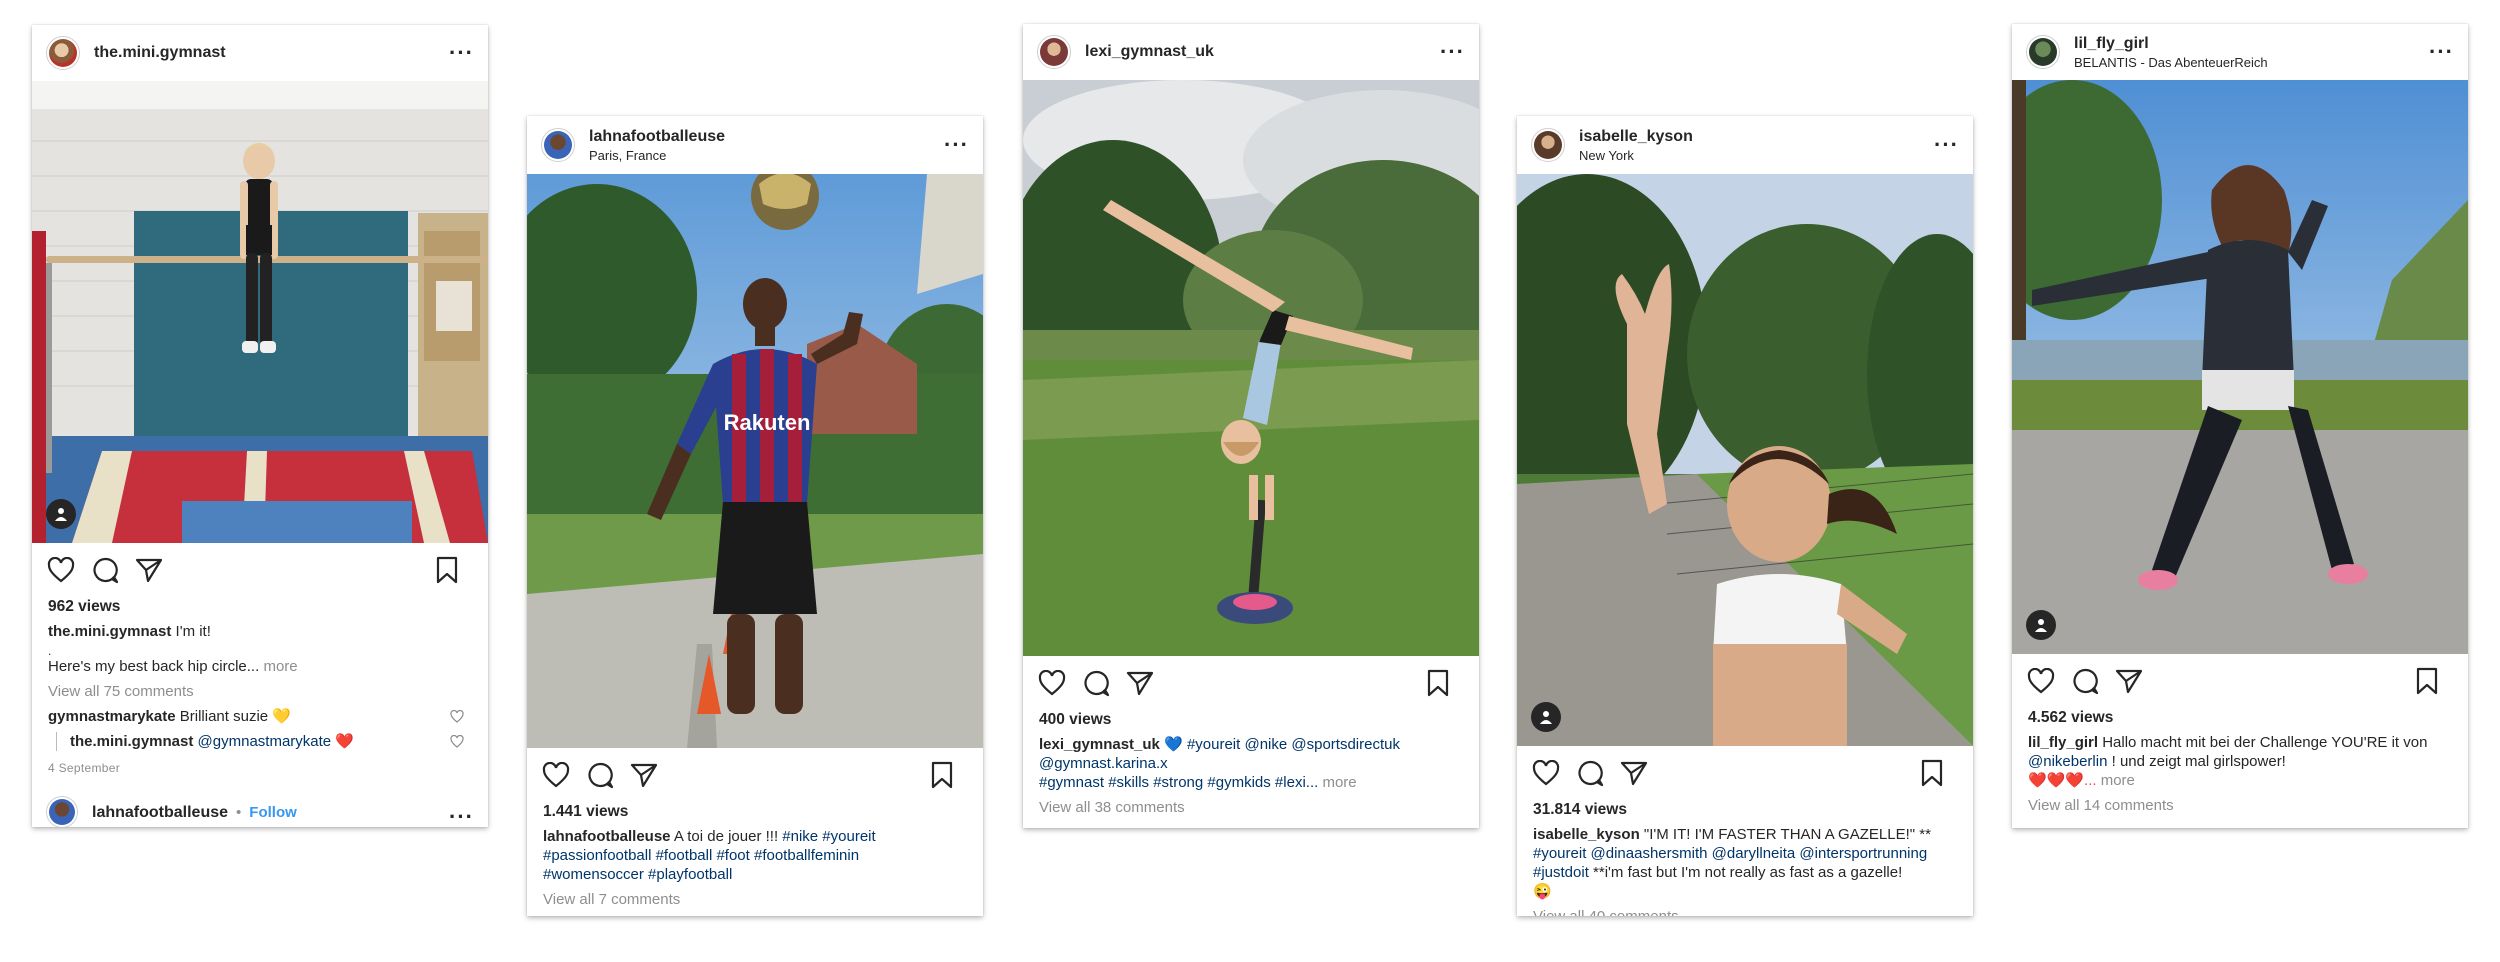 The height and width of the screenshot is (962, 2500). I want to click on caption-username: lexi_gymnast_uk, so click(1099, 744).